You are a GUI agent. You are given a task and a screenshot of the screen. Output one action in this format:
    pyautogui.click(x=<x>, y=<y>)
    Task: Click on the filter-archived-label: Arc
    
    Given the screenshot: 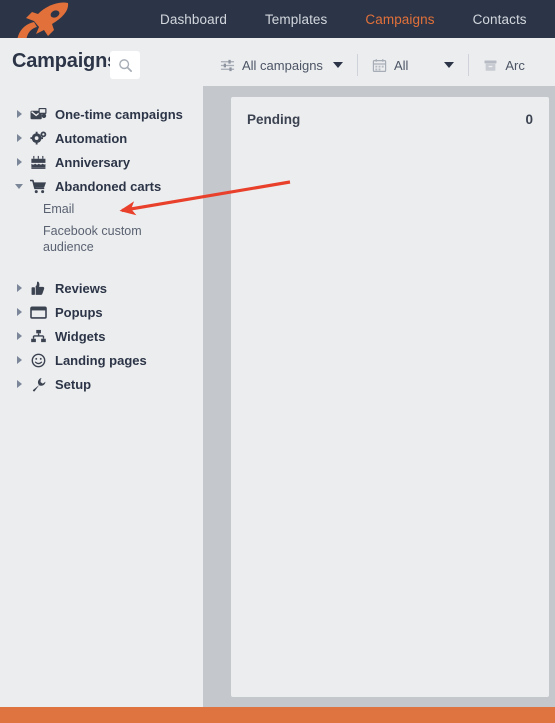 What is the action you would take?
    pyautogui.click(x=515, y=65)
    